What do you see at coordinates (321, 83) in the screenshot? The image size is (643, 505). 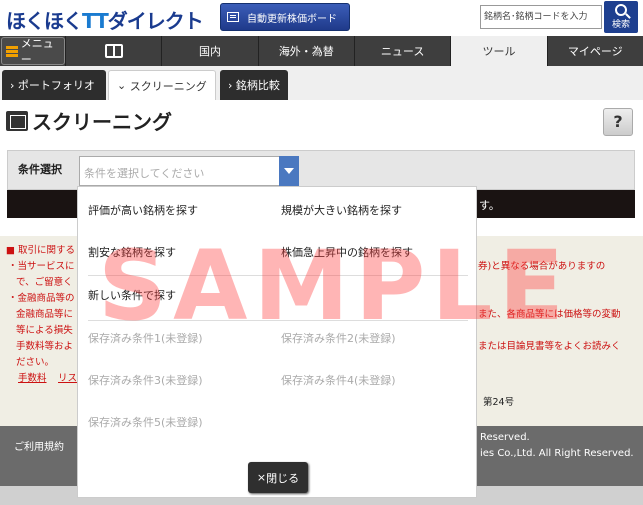 I see `sub-nav: › ポートフォリオ ⌄ スクリーニング › 銘柄比較` at bounding box center [321, 83].